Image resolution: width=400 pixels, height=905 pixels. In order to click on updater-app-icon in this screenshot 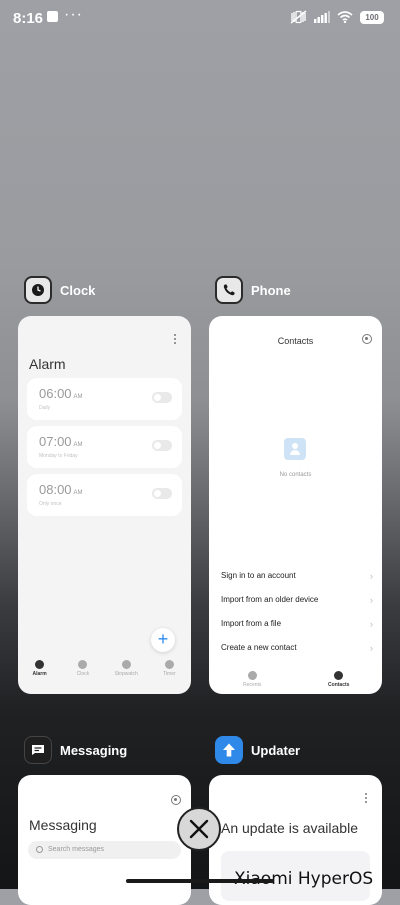, I will do `click(229, 750)`.